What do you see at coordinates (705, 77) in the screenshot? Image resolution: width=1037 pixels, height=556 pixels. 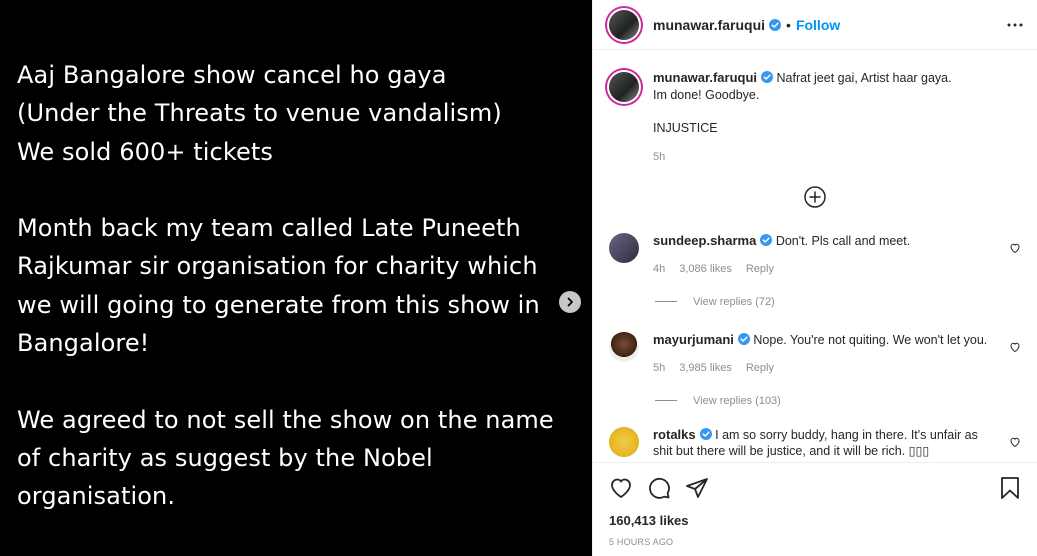 I see `caption-username: munawar.faruqui` at bounding box center [705, 77].